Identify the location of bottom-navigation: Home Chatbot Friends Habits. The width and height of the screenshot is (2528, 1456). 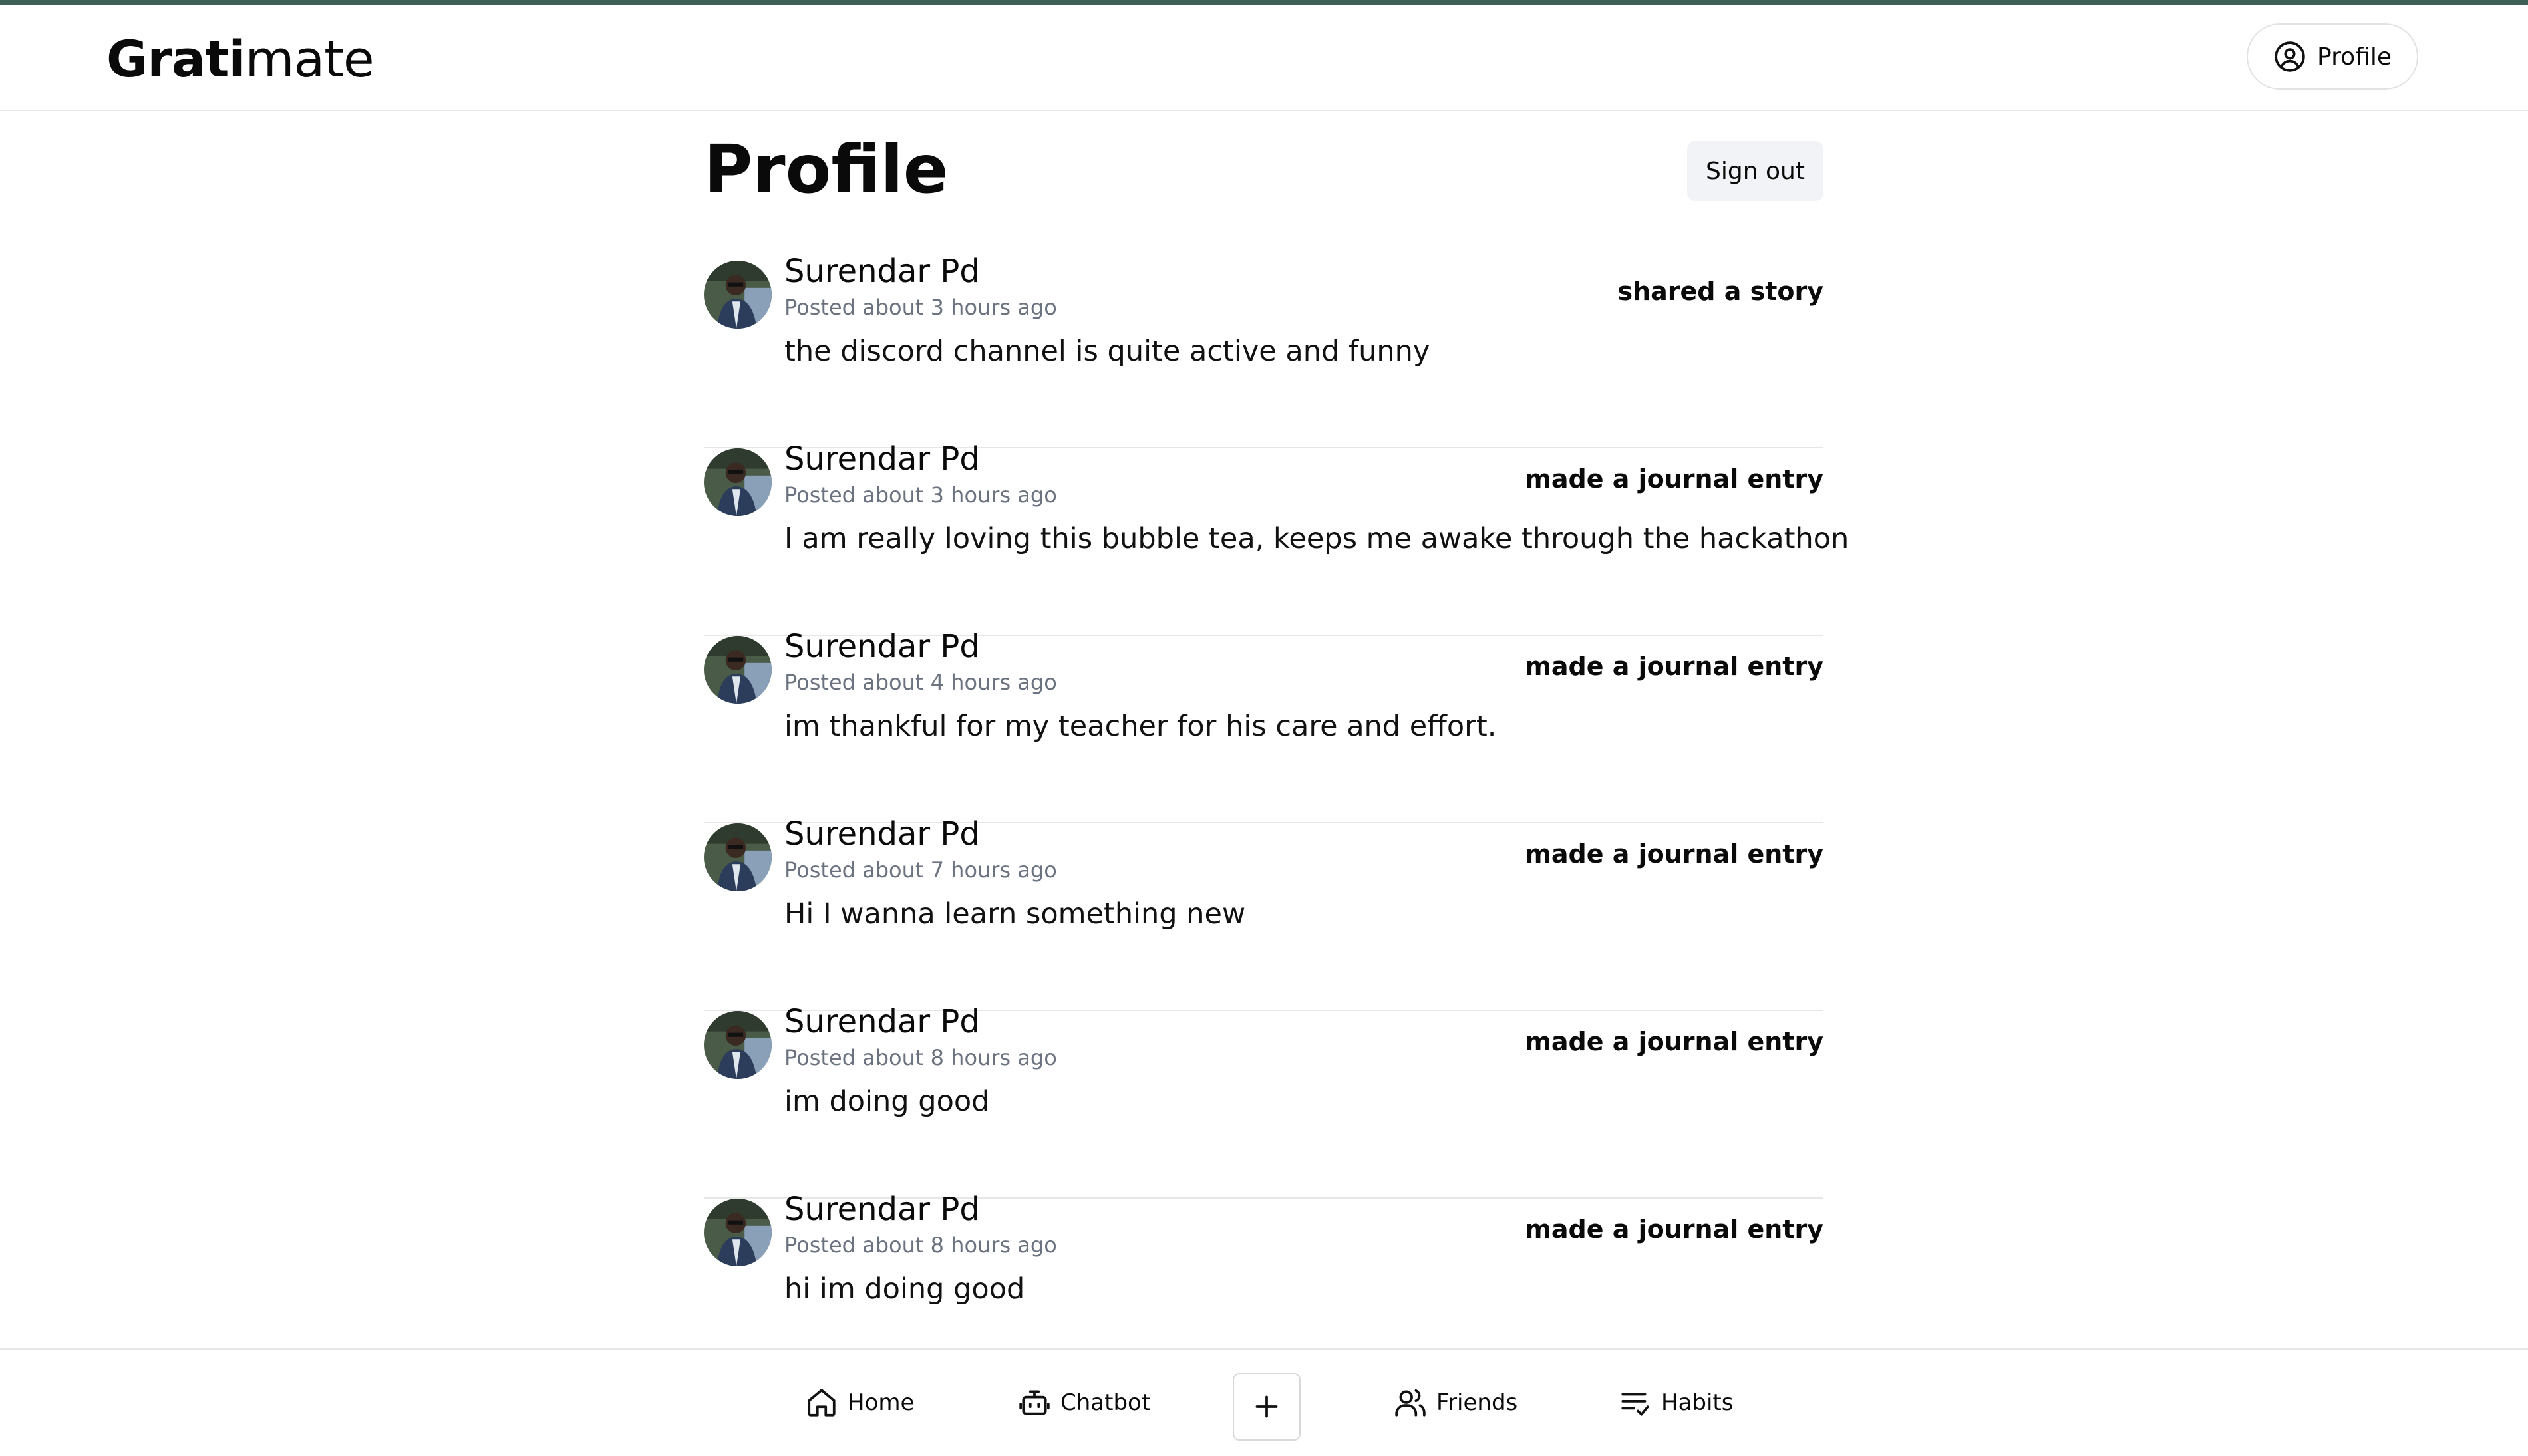
(1264, 1402).